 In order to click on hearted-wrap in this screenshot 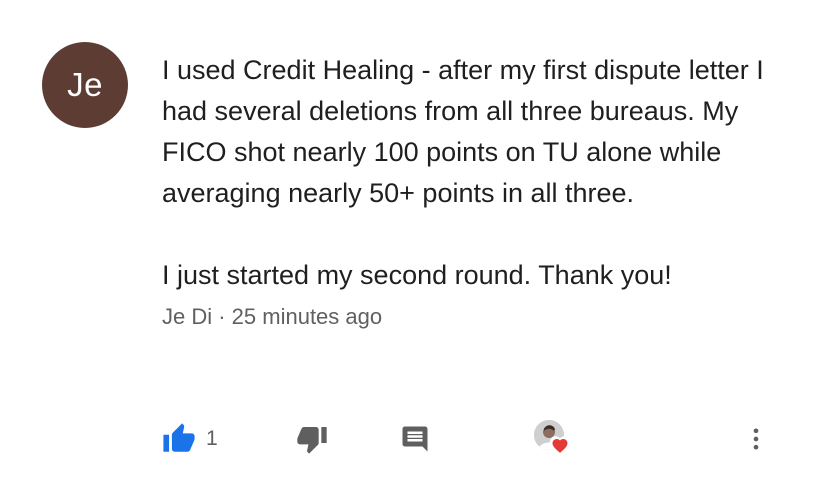, I will do `click(553, 439)`.